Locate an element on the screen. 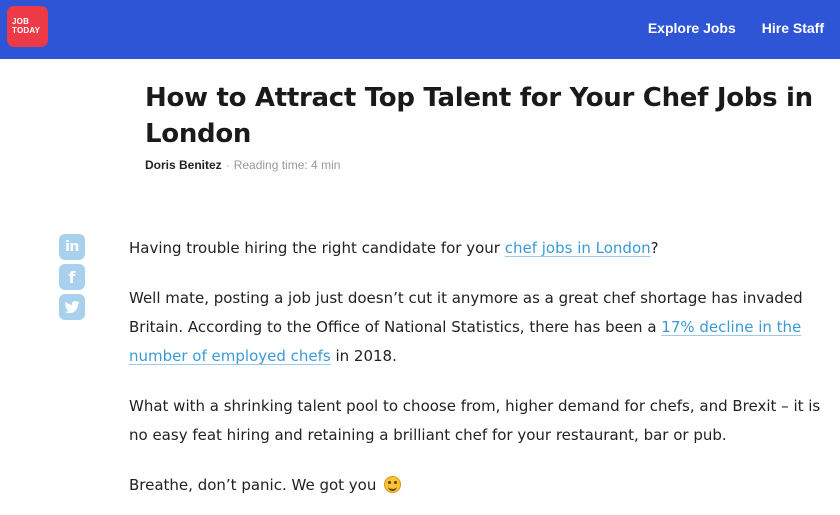 The height and width of the screenshot is (515, 840). facebook-icon: f is located at coordinates (72, 277).